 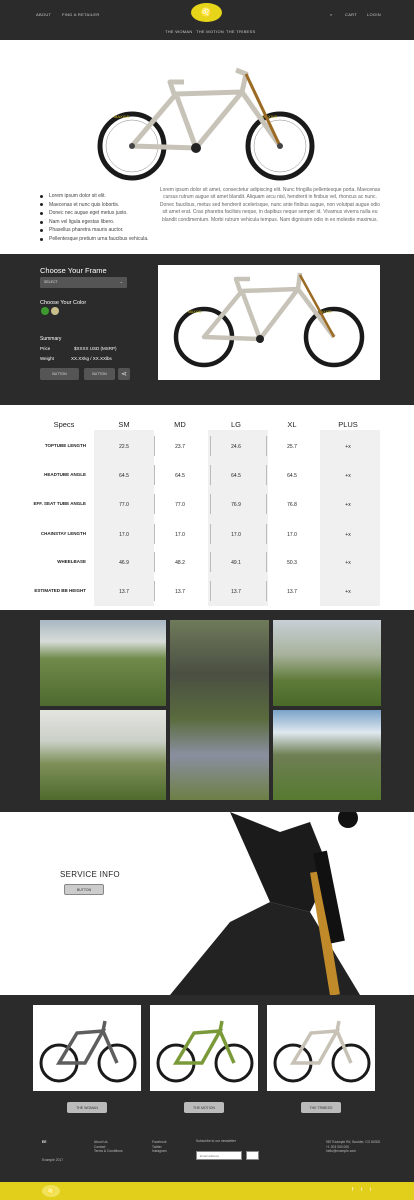 I want to click on hero-bike-image: MAXXIS MAXXIS, so click(x=206, y=124).